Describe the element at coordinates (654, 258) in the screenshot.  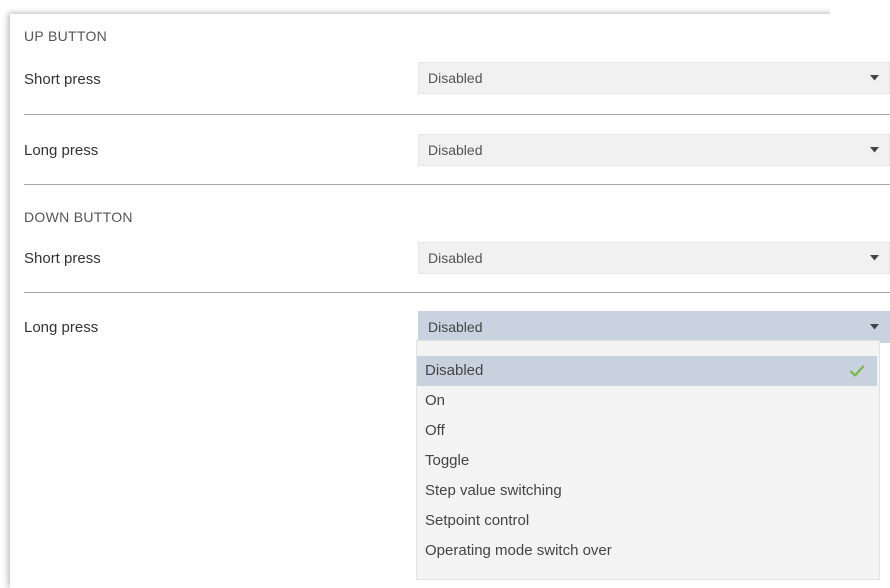
I see `down-short-press-select: Disabled` at that location.